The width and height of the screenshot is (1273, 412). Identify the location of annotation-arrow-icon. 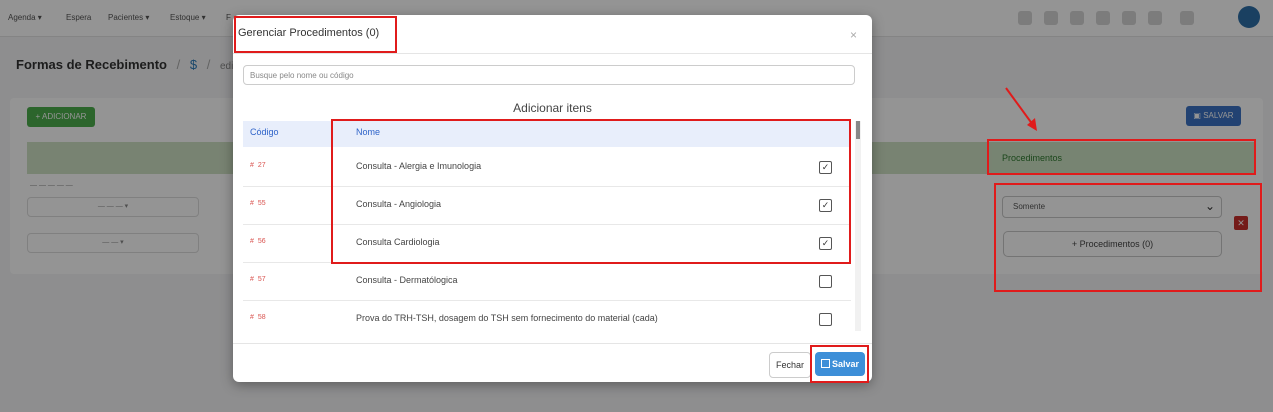
(1021, 109).